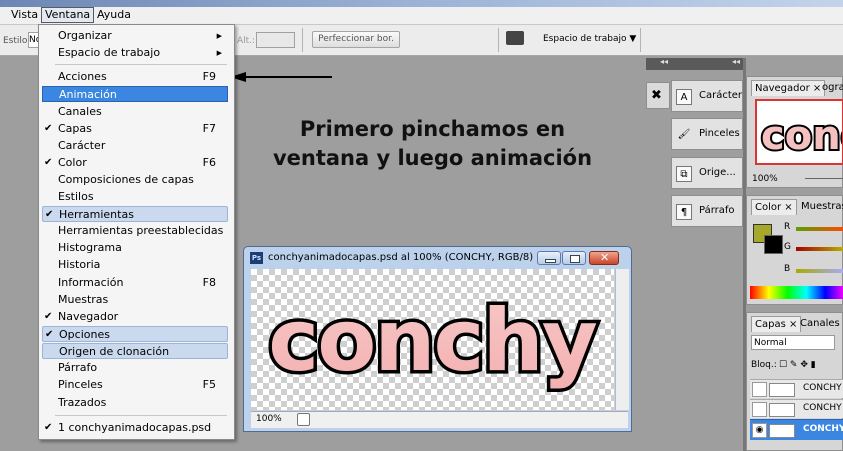  Describe the element at coordinates (549, 258) in the screenshot. I see `minimize-button` at that location.